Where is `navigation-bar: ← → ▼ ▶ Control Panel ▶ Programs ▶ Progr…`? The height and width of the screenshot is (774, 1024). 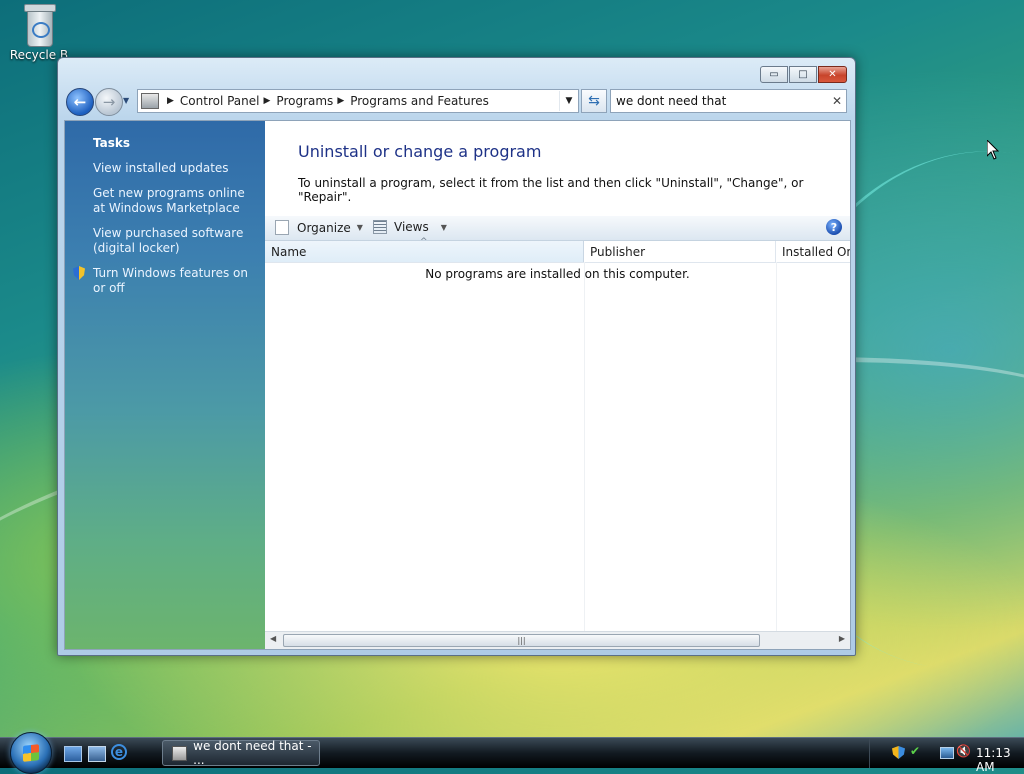 navigation-bar: ← → ▼ ▶ Control Panel ▶ Programs ▶ Progr… is located at coordinates (456, 101).